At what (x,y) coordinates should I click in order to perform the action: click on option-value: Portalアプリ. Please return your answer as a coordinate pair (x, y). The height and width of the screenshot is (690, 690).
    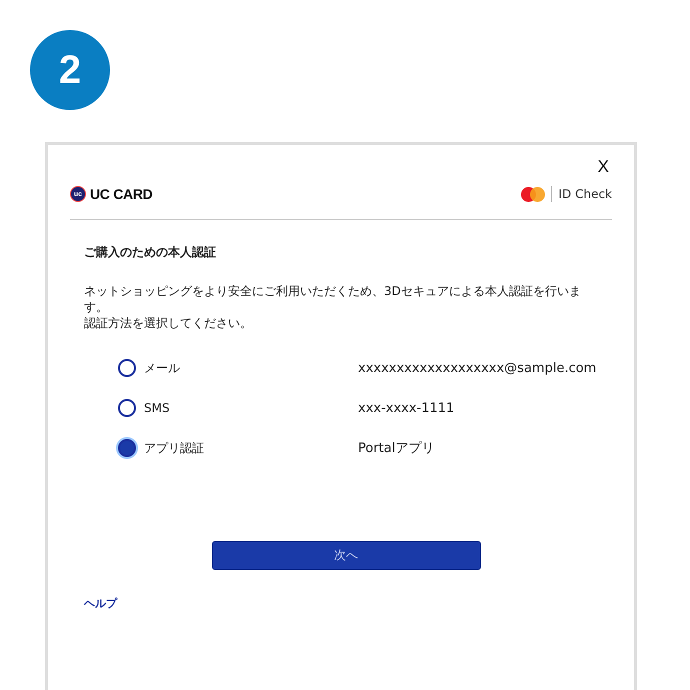
    Looking at the image, I should click on (397, 448).